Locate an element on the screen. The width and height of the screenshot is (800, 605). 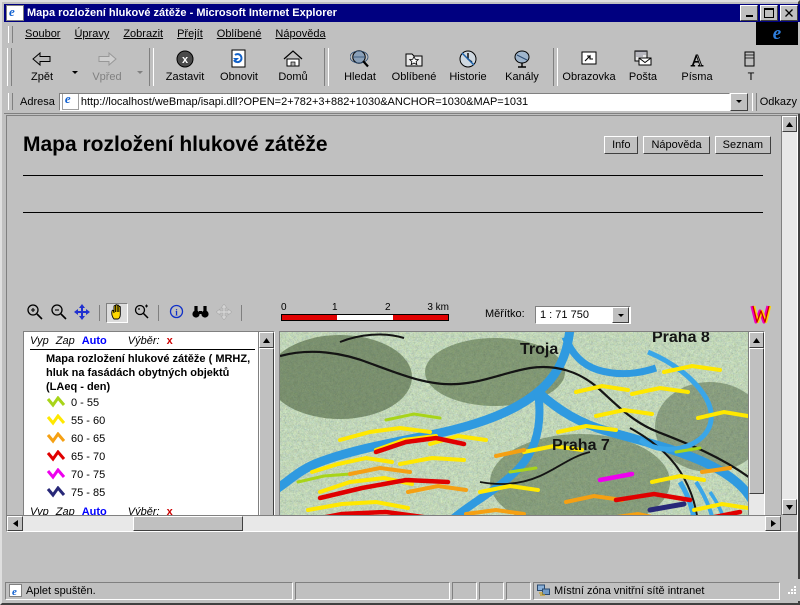
toolbar-history-button: Historie is located at coordinates (468, 67).